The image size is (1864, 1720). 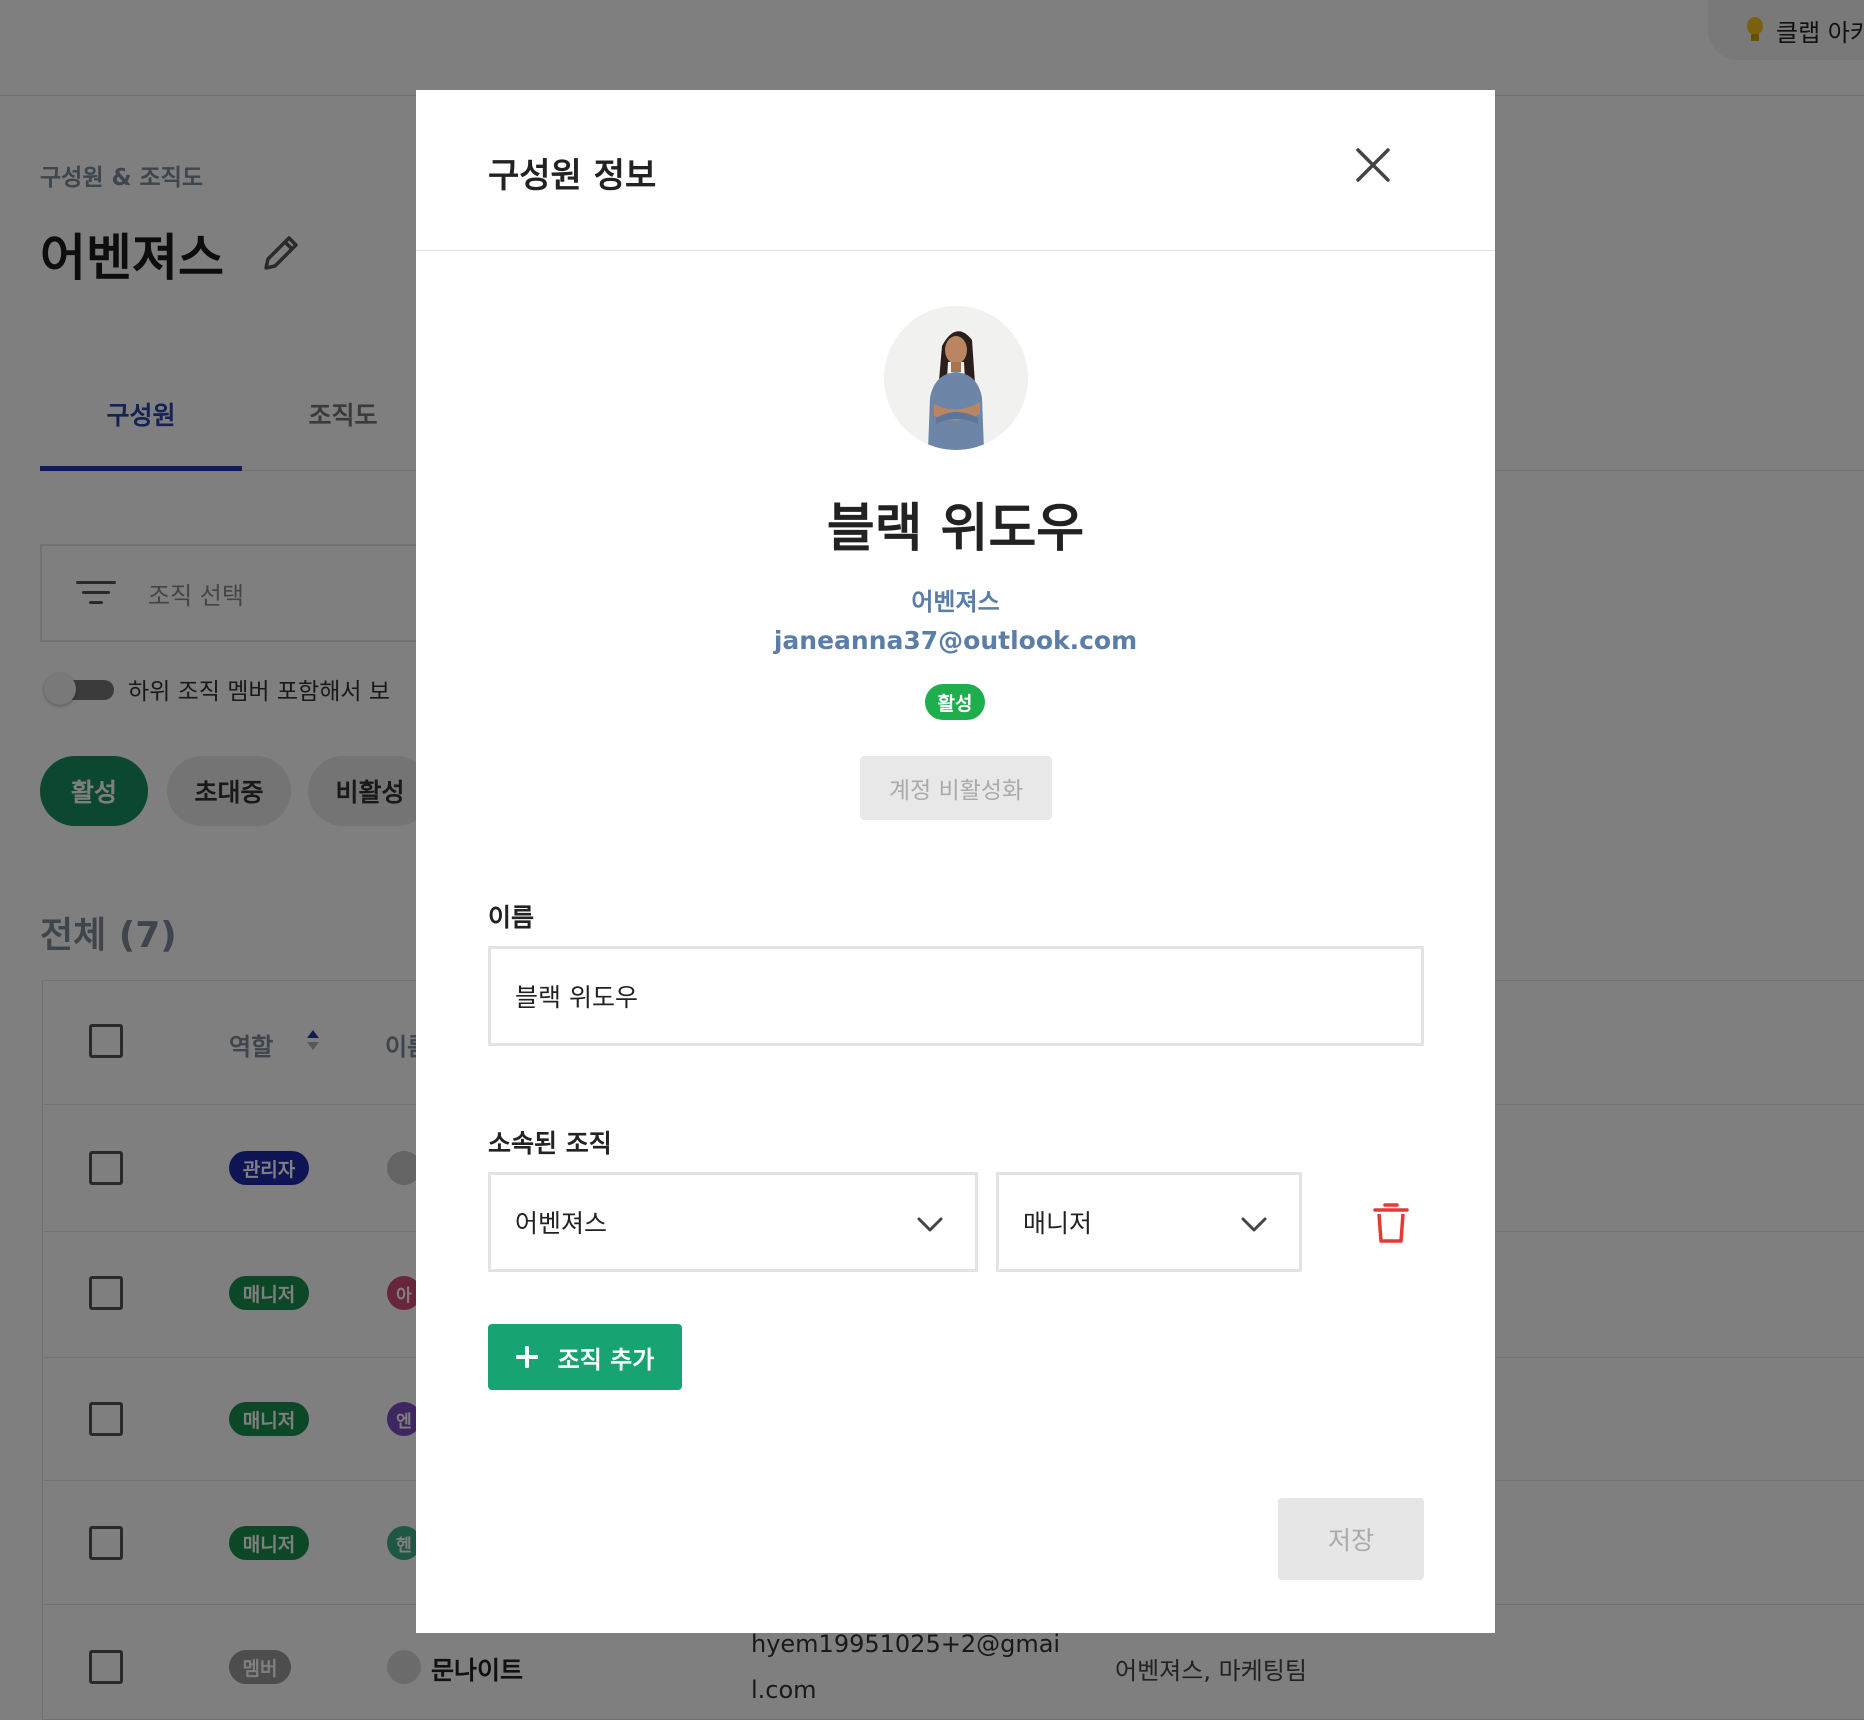 I want to click on org-select: 어벤져스, so click(x=733, y=1222).